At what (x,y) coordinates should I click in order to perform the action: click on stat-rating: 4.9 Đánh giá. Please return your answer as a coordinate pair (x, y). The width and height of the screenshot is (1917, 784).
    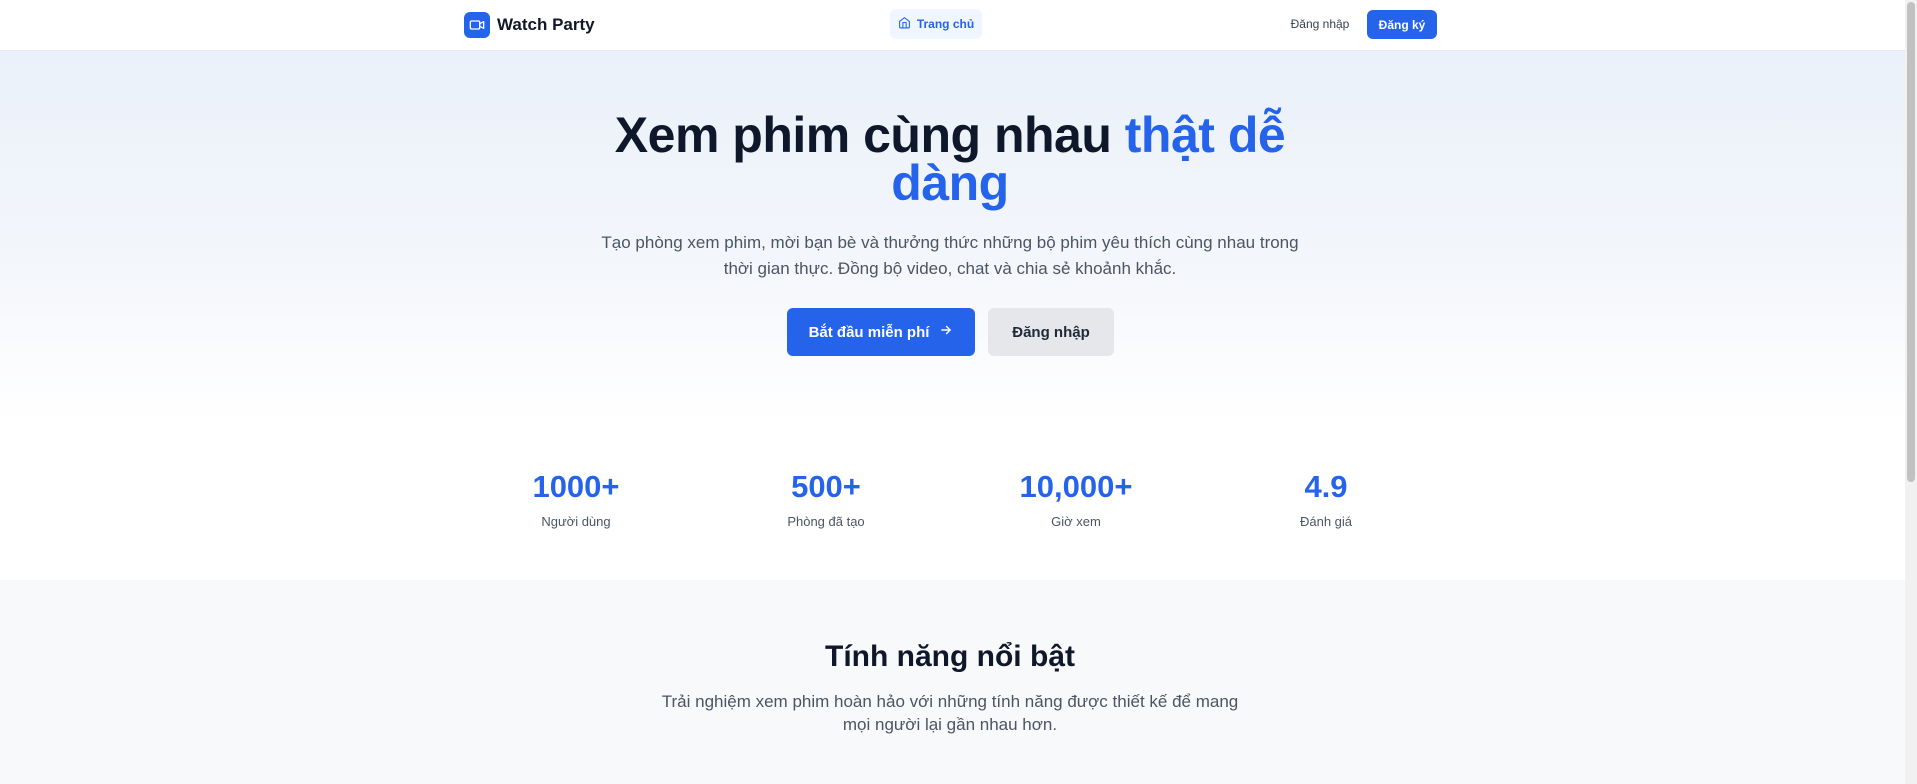
    Looking at the image, I should click on (1326, 498).